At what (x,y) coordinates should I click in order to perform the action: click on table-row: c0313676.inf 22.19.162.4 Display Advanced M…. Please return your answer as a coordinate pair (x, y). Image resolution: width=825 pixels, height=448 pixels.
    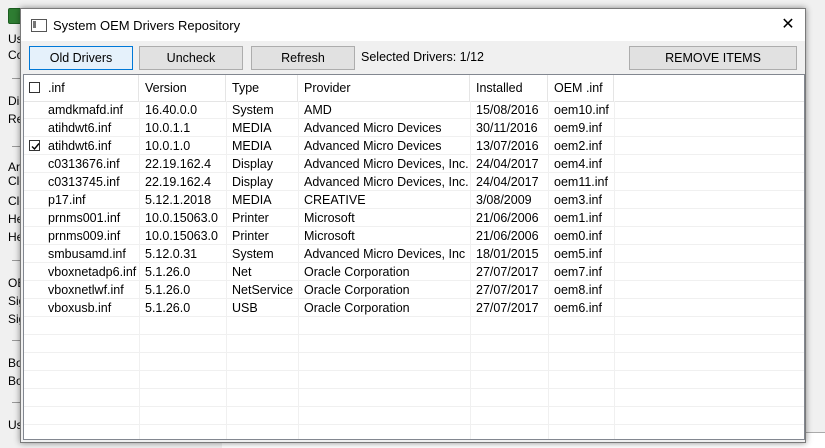
    Looking at the image, I should click on (414, 164).